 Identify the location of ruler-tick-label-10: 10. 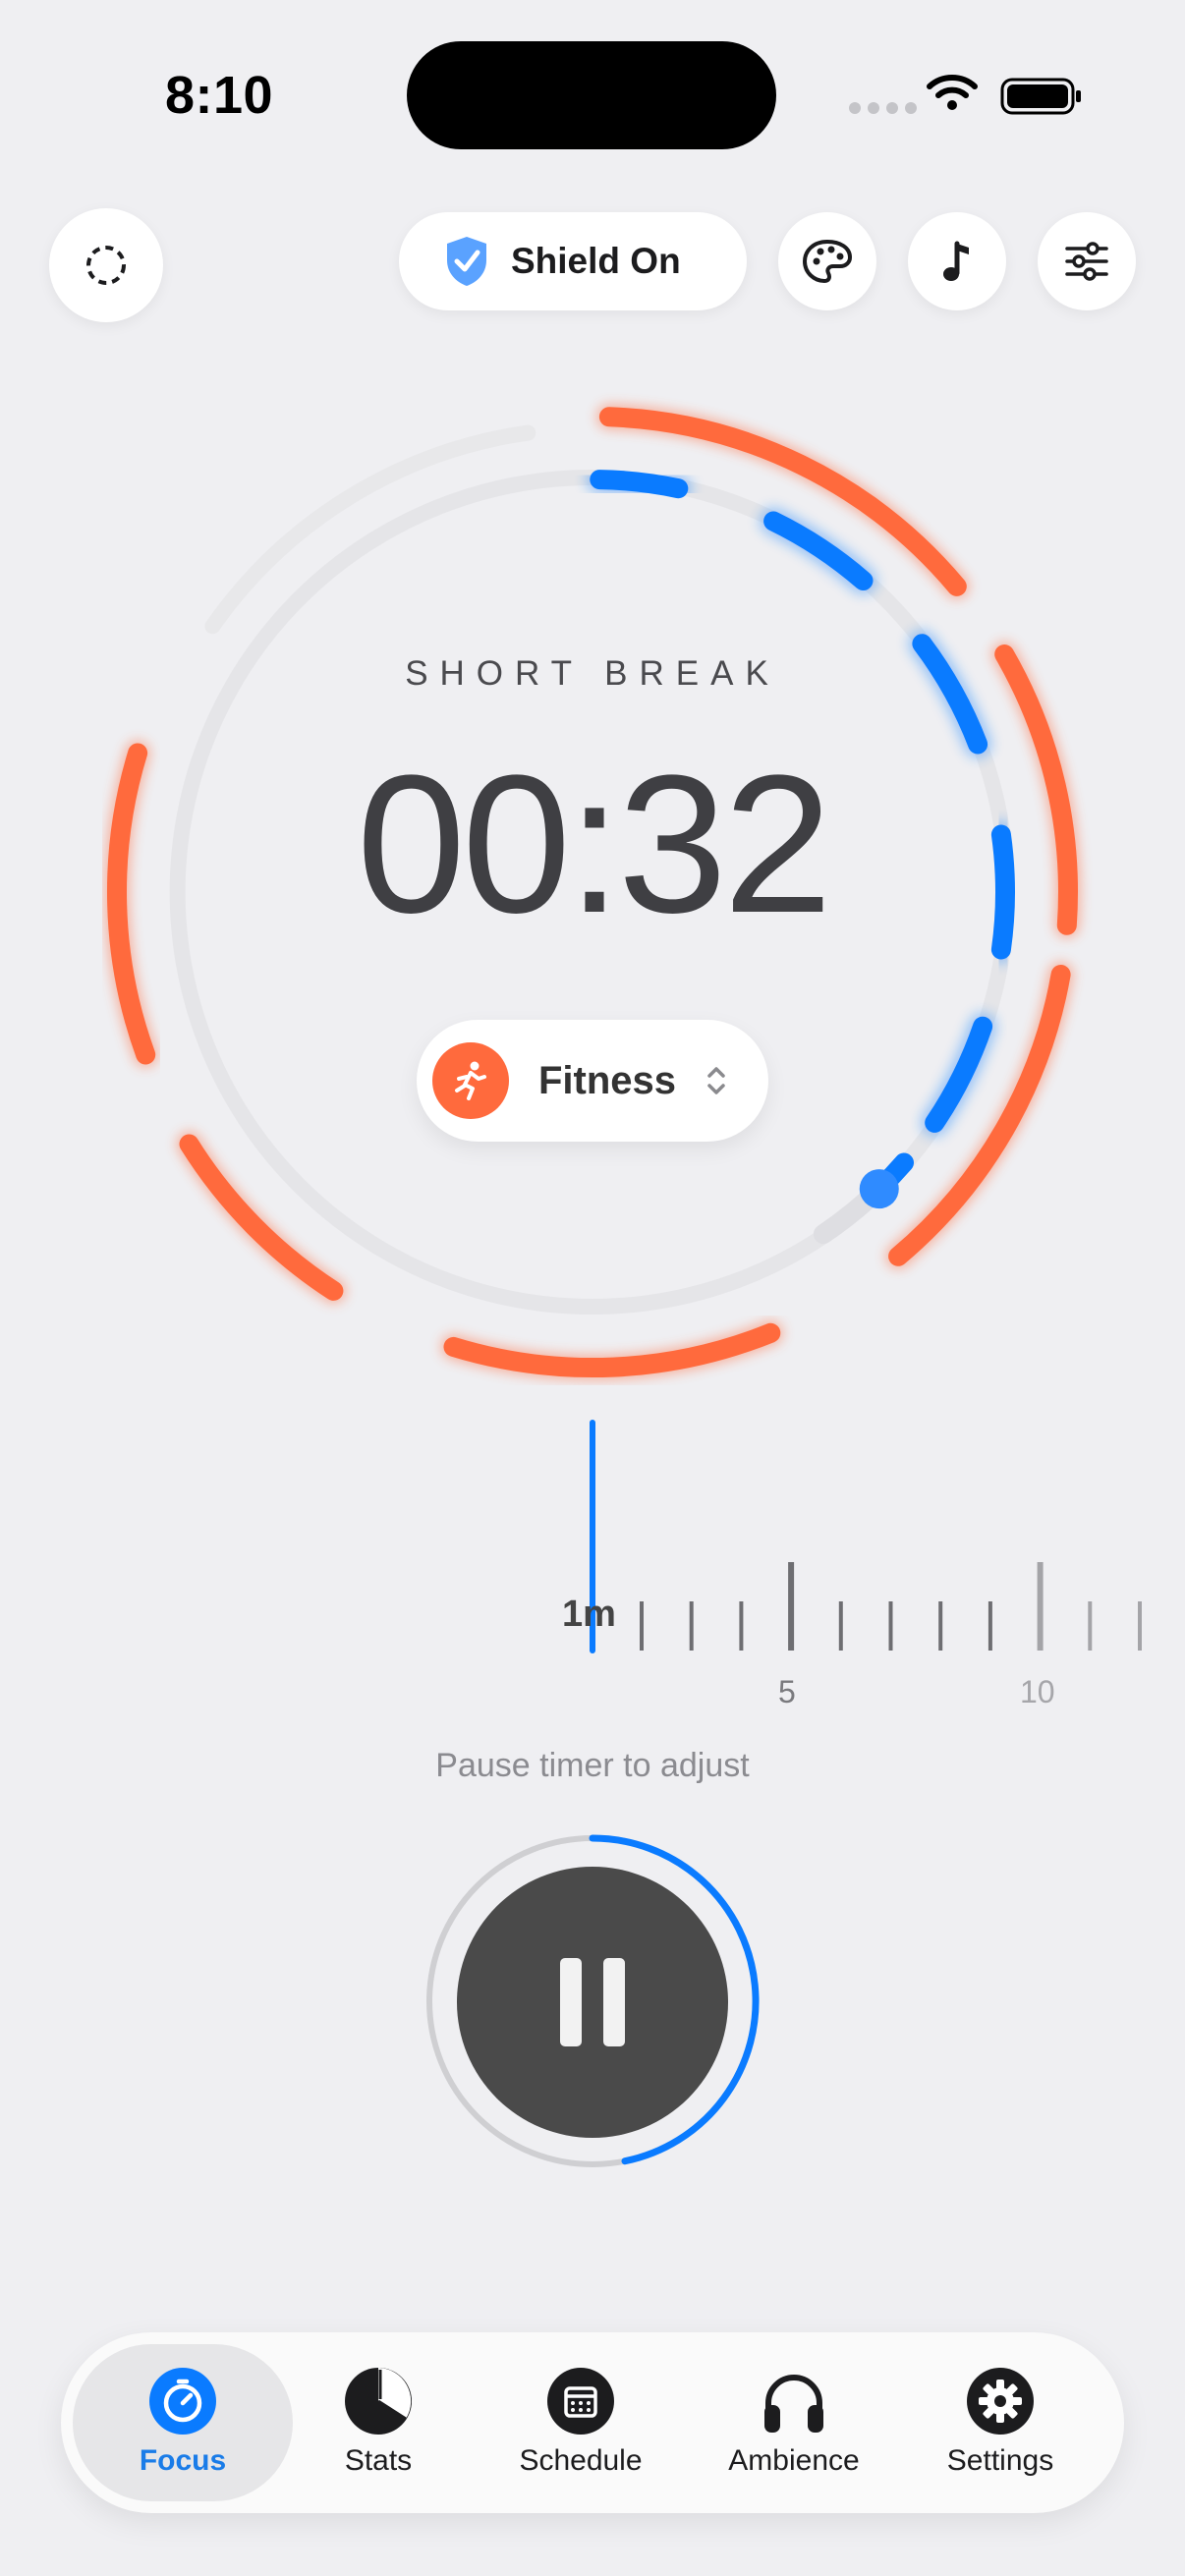
(1038, 1691).